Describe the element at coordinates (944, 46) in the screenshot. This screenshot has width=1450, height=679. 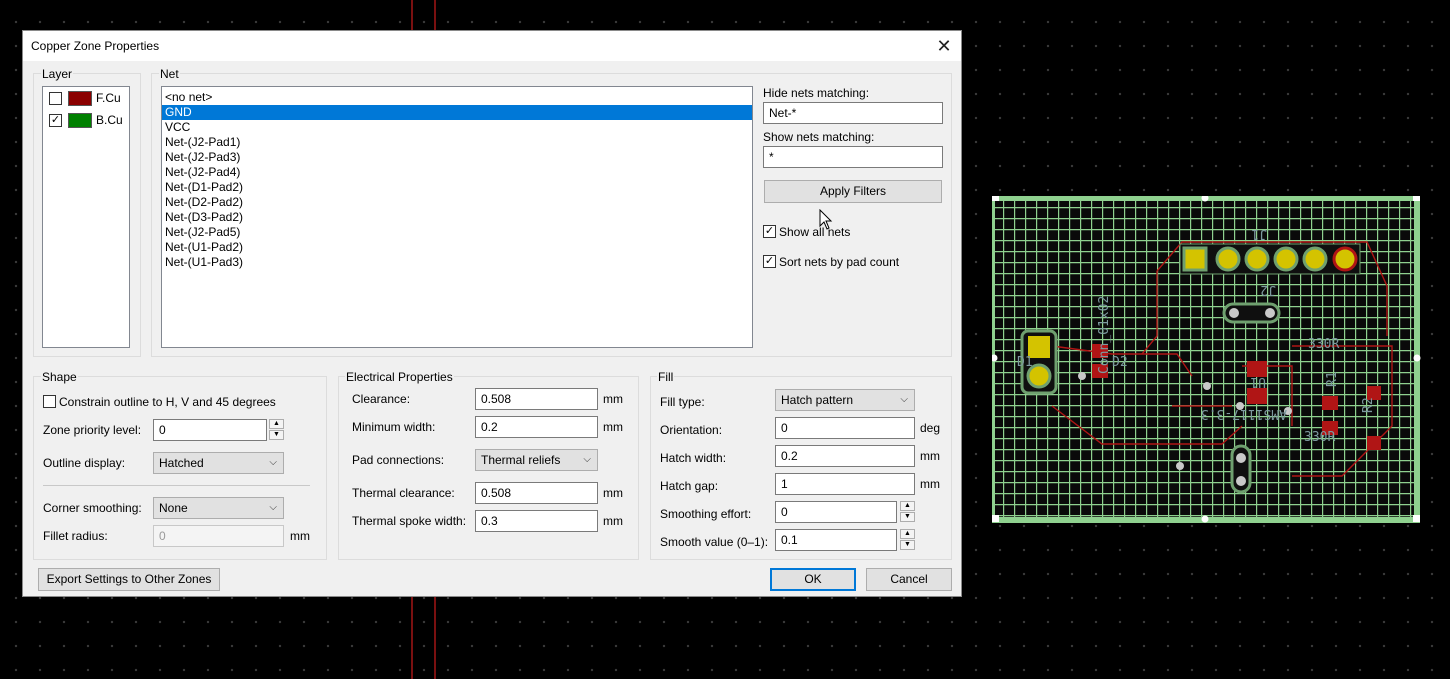
I see `close-icon: ✕` at that location.